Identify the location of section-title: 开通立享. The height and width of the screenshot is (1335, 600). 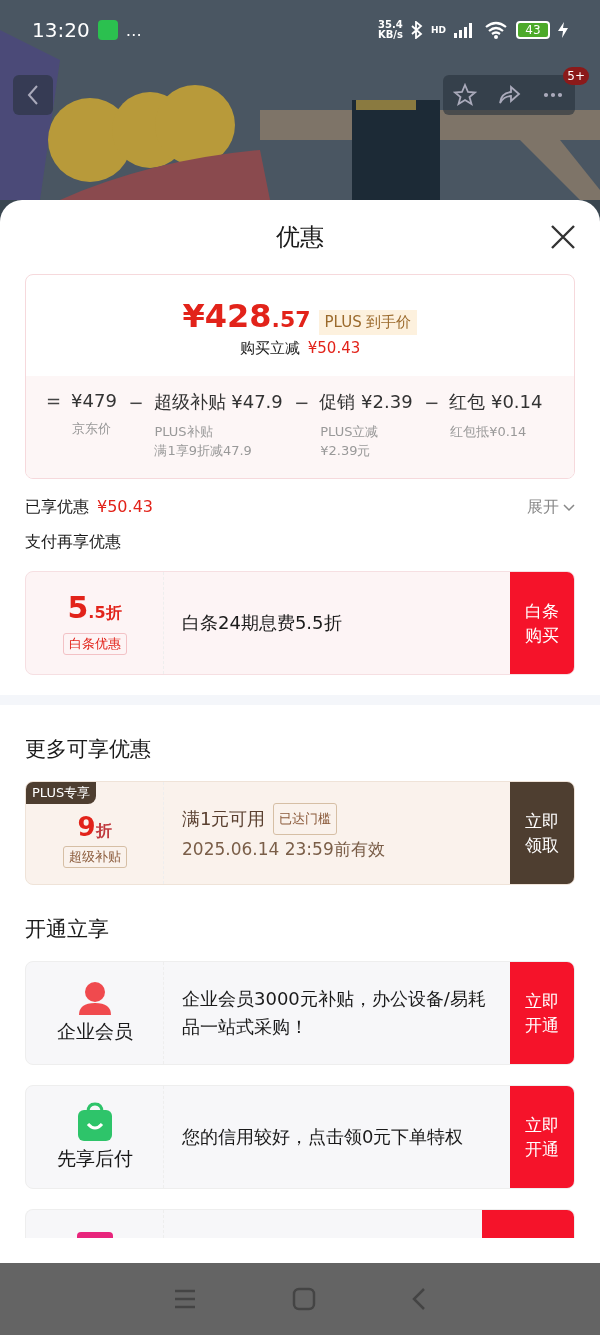
(67, 929).